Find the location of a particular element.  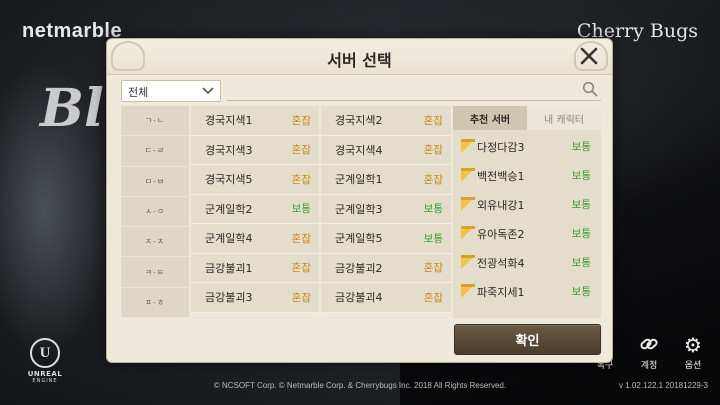

server-name: 금강불괴4 is located at coordinates (359, 298).